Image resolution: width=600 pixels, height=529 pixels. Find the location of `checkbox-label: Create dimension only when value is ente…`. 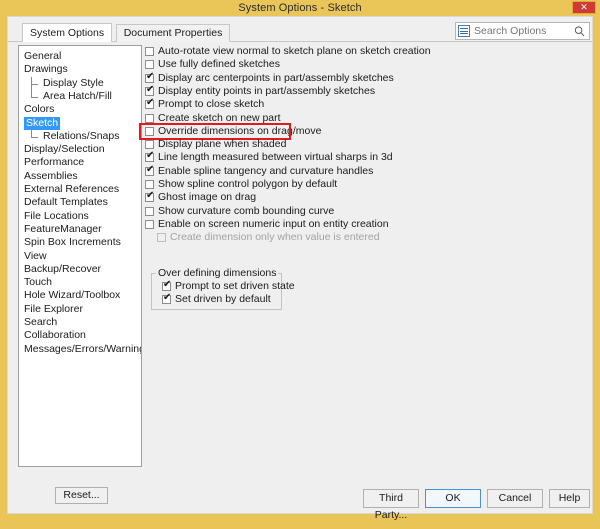

checkbox-label: Create dimension only when value is ente… is located at coordinates (275, 237).